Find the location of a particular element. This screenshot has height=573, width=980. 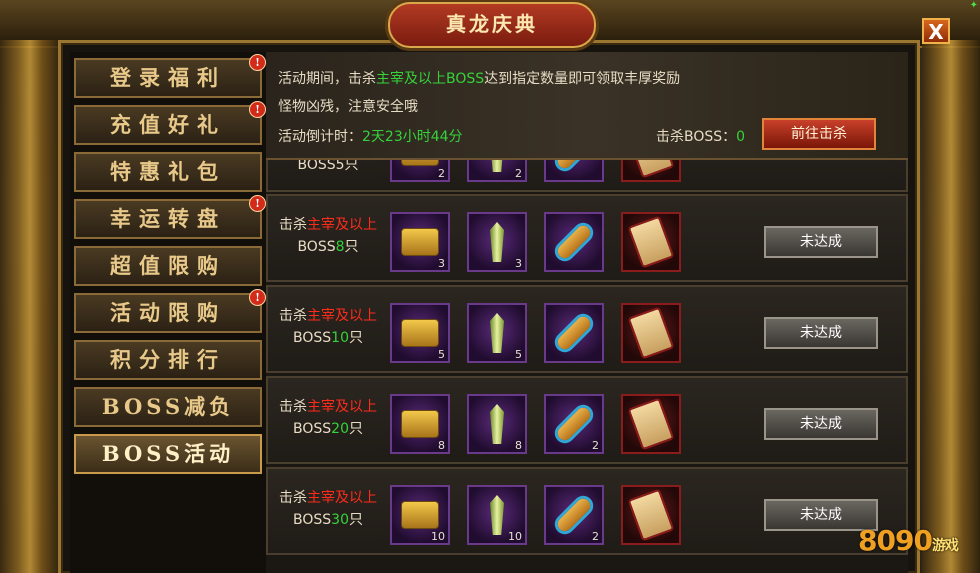

reward-row: 击杀主宰及以上 BOSS8只 3 3 未达成 is located at coordinates (587, 238).